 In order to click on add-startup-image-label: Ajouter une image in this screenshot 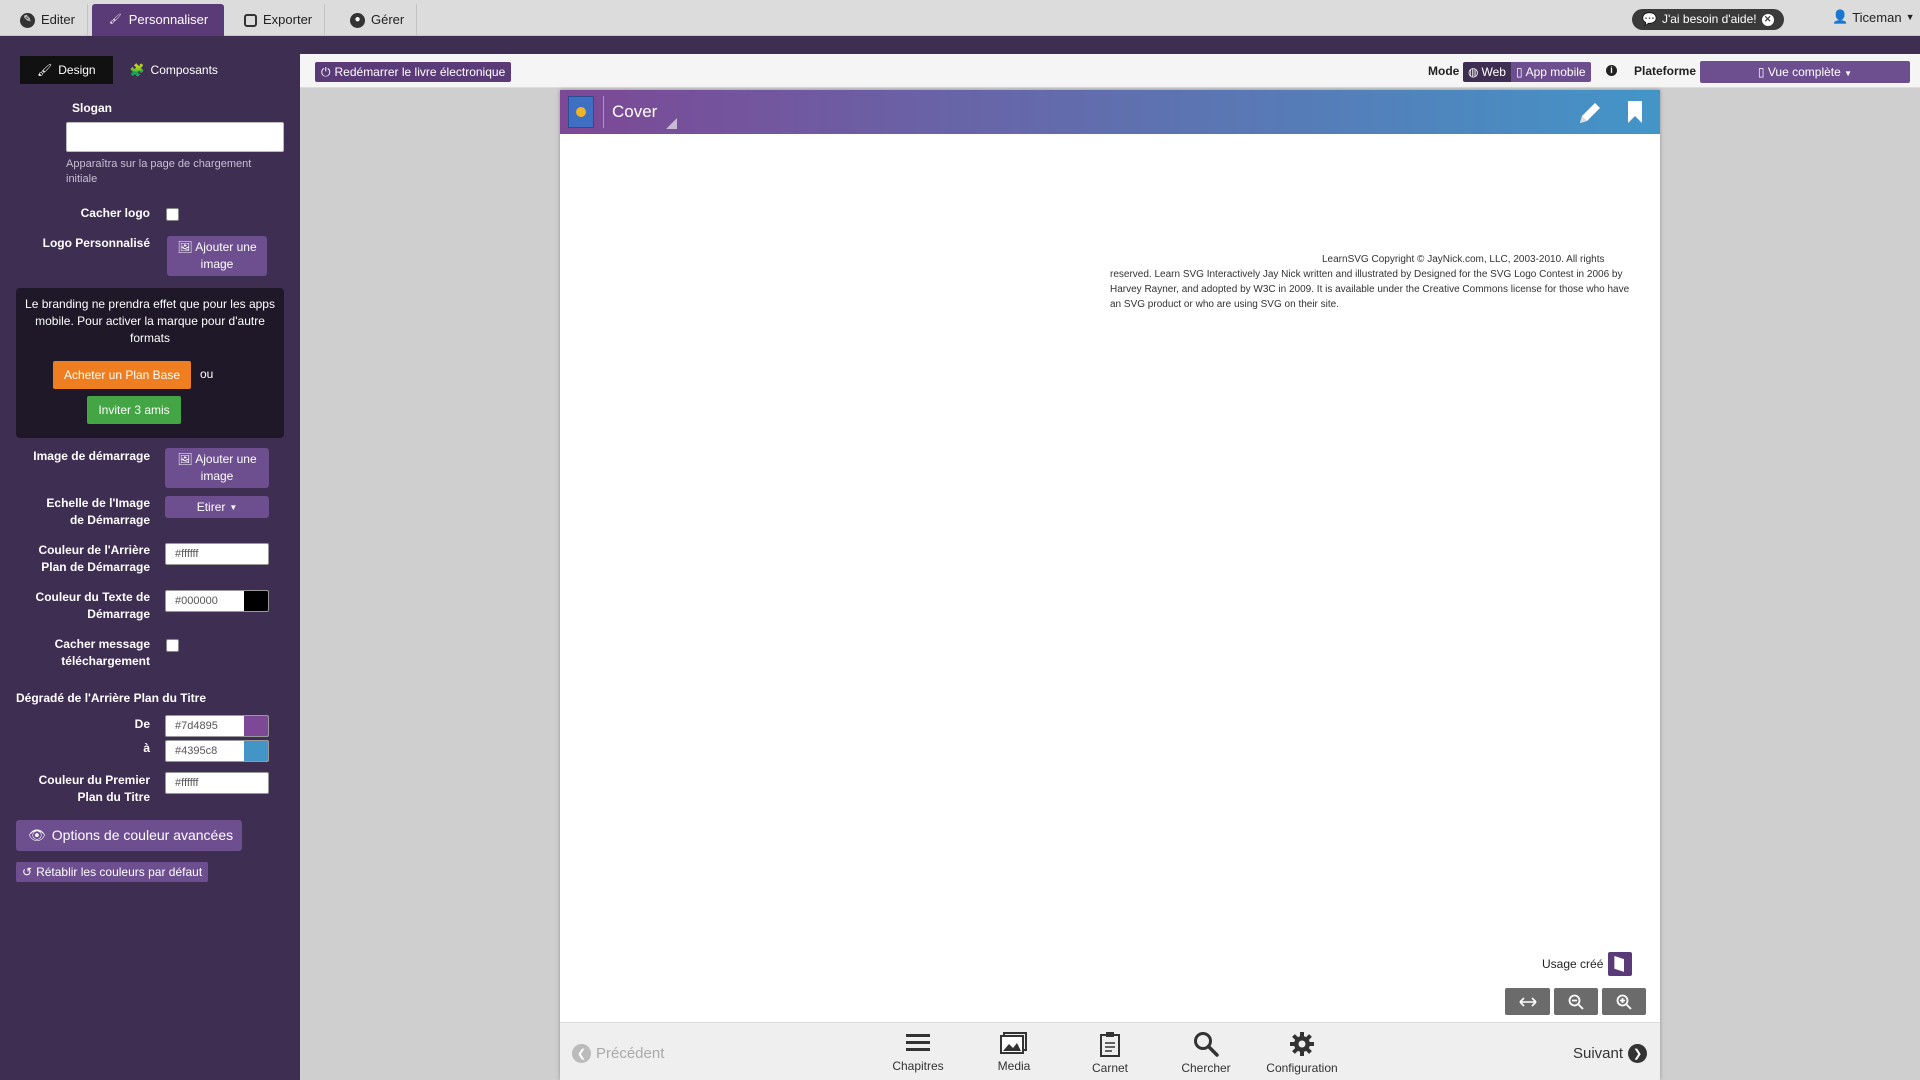, I will do `click(226, 467)`.